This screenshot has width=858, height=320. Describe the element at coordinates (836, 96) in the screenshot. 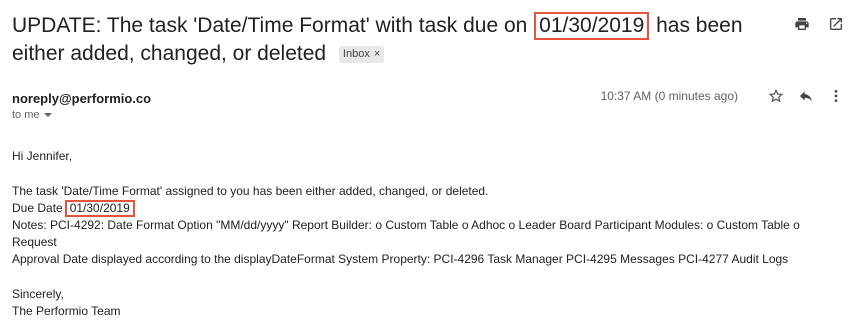

I see `more-vertical-icon` at that location.